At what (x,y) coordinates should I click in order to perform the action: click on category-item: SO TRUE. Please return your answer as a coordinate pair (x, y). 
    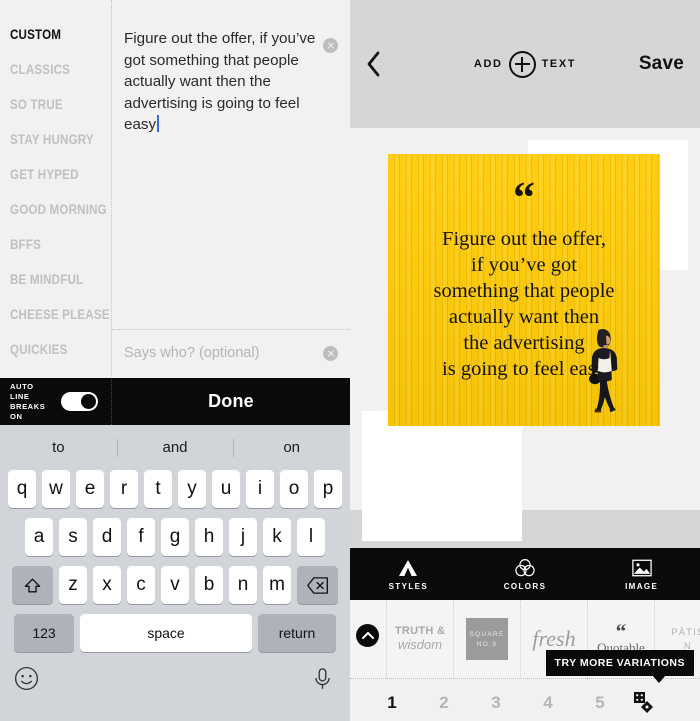
    Looking at the image, I should click on (53, 105).